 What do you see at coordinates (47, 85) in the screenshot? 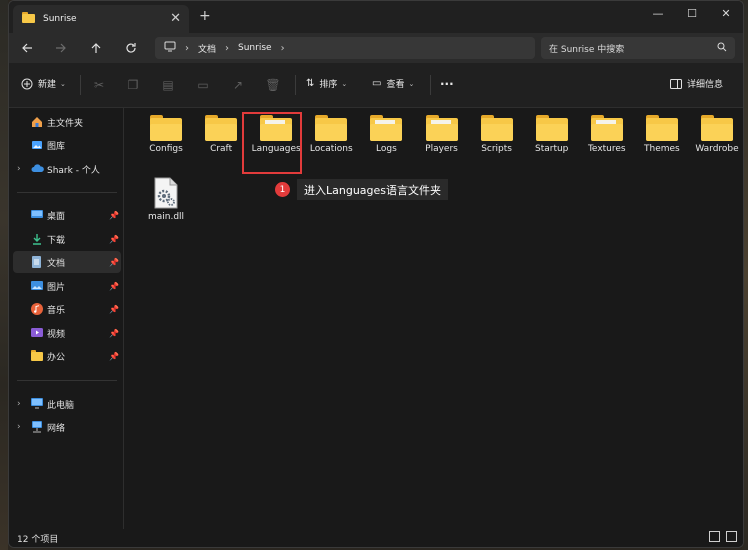
I see `new-label: 新建` at bounding box center [47, 85].